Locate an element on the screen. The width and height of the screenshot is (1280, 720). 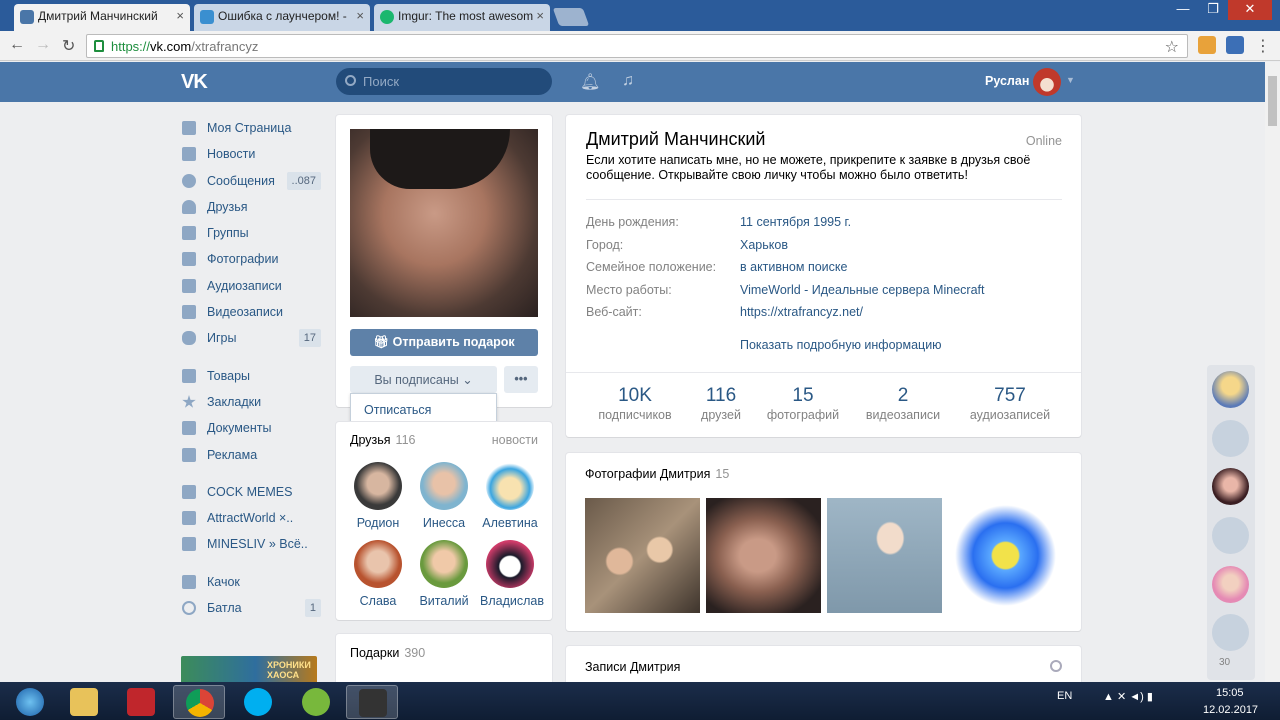
sidebar-item-games: Игры 17 is located at coordinates (251, 339).